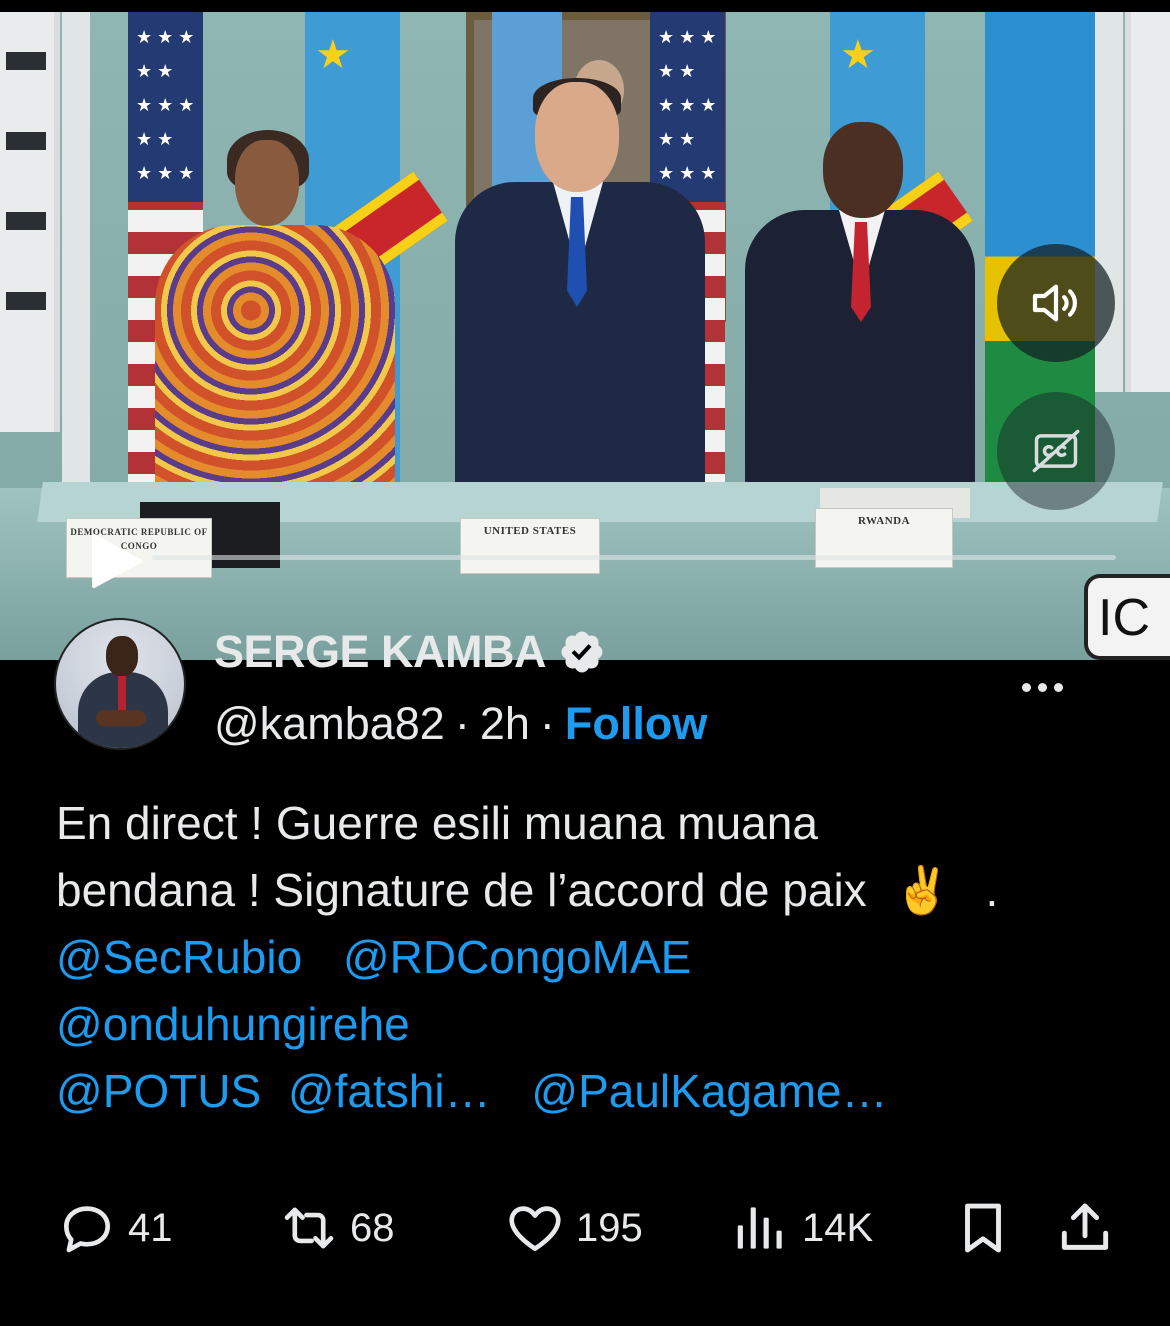 This screenshot has width=1170, height=1326. What do you see at coordinates (380, 651) in the screenshot?
I see `display-name-text: SERGE KAMBA` at bounding box center [380, 651].